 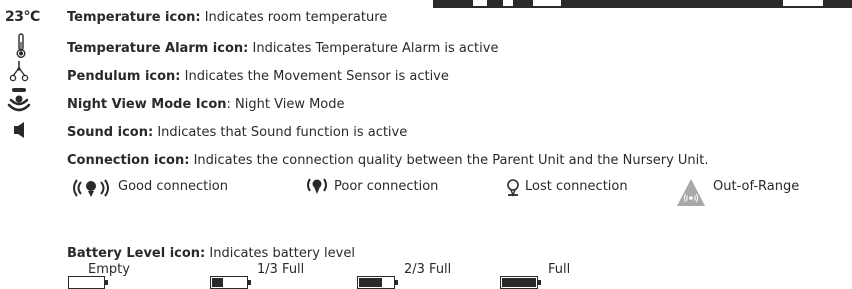 I want to click on battery-two-thirds-label: 2/3 Full, so click(x=428, y=269).